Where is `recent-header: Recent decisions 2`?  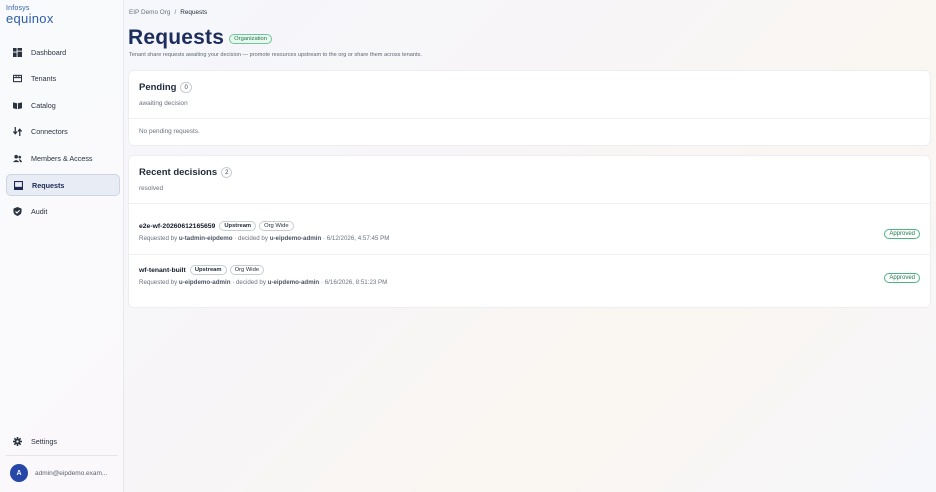
recent-header: Recent decisions 2 is located at coordinates (186, 172).